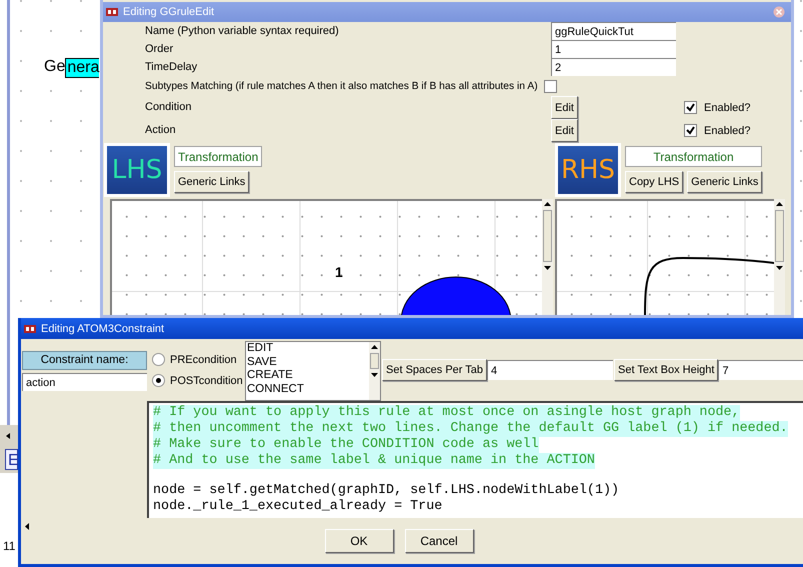  Describe the element at coordinates (439, 541) in the screenshot. I see `dialog-button: Cancel` at that location.